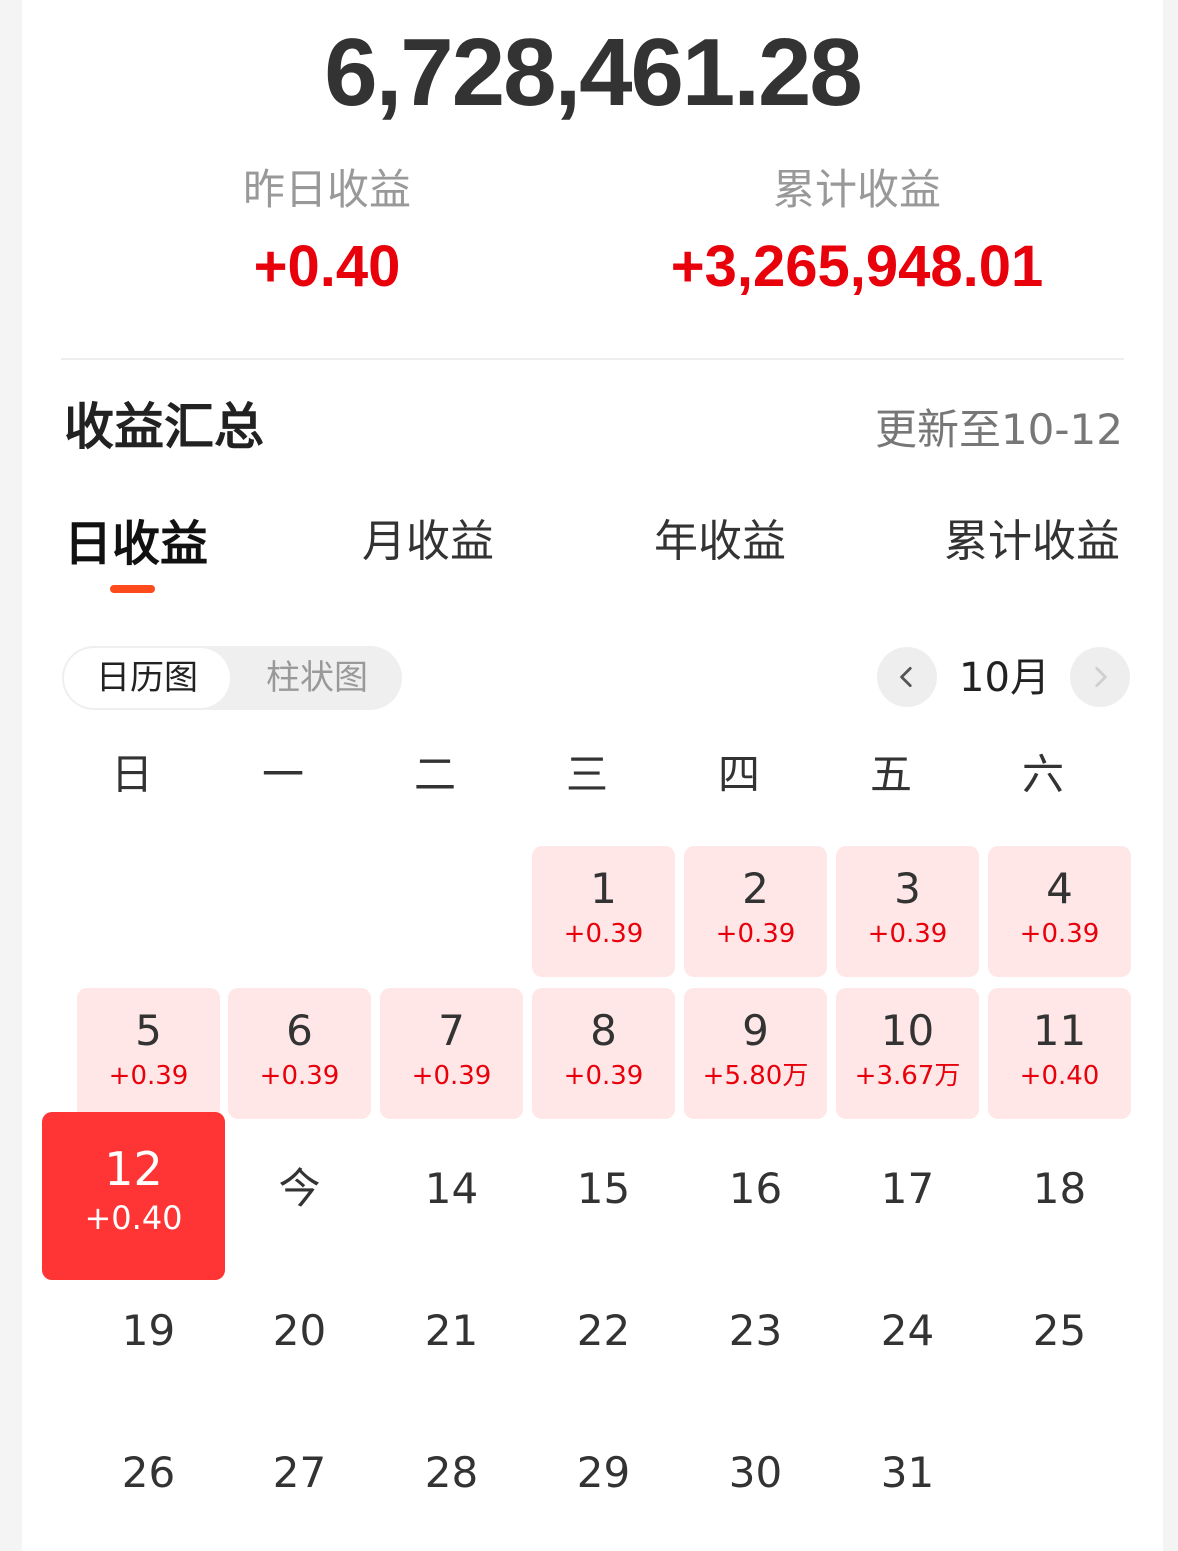  Describe the element at coordinates (317, 678) in the screenshot. I see `bar-chart-view-button: 柱状图` at that location.